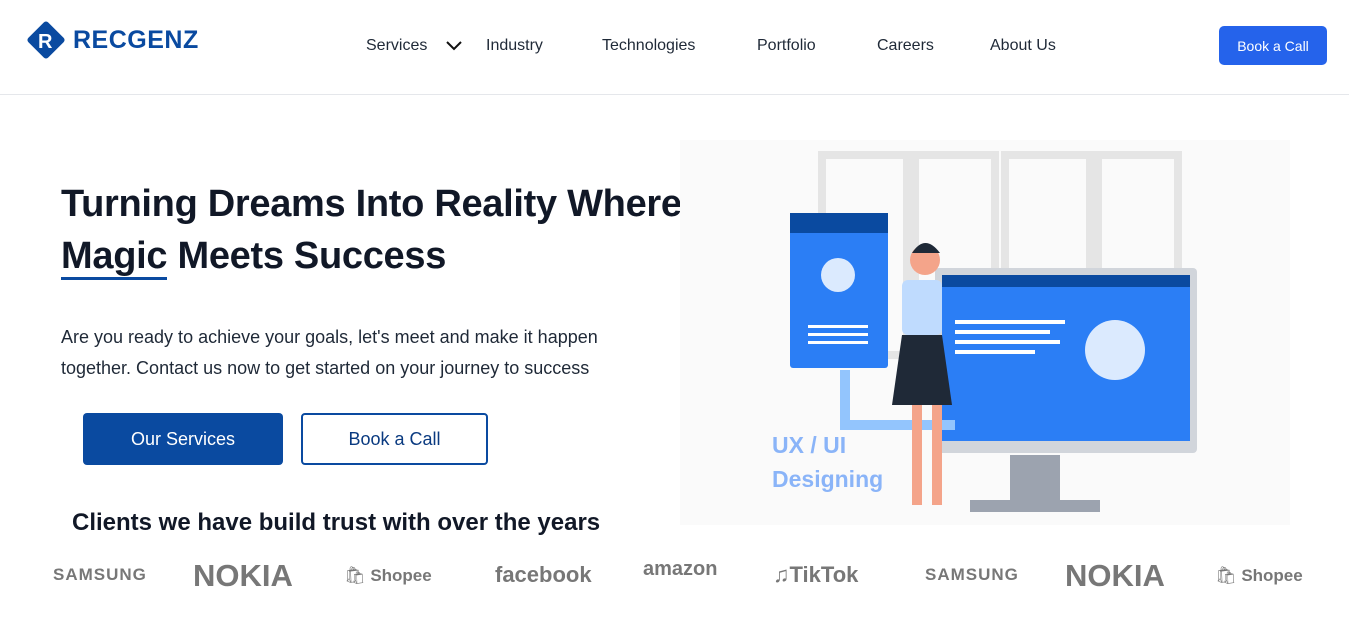 The width and height of the screenshot is (1349, 627). Describe the element at coordinates (828, 479) in the screenshot. I see `illustration-label-designing: Designing` at that location.